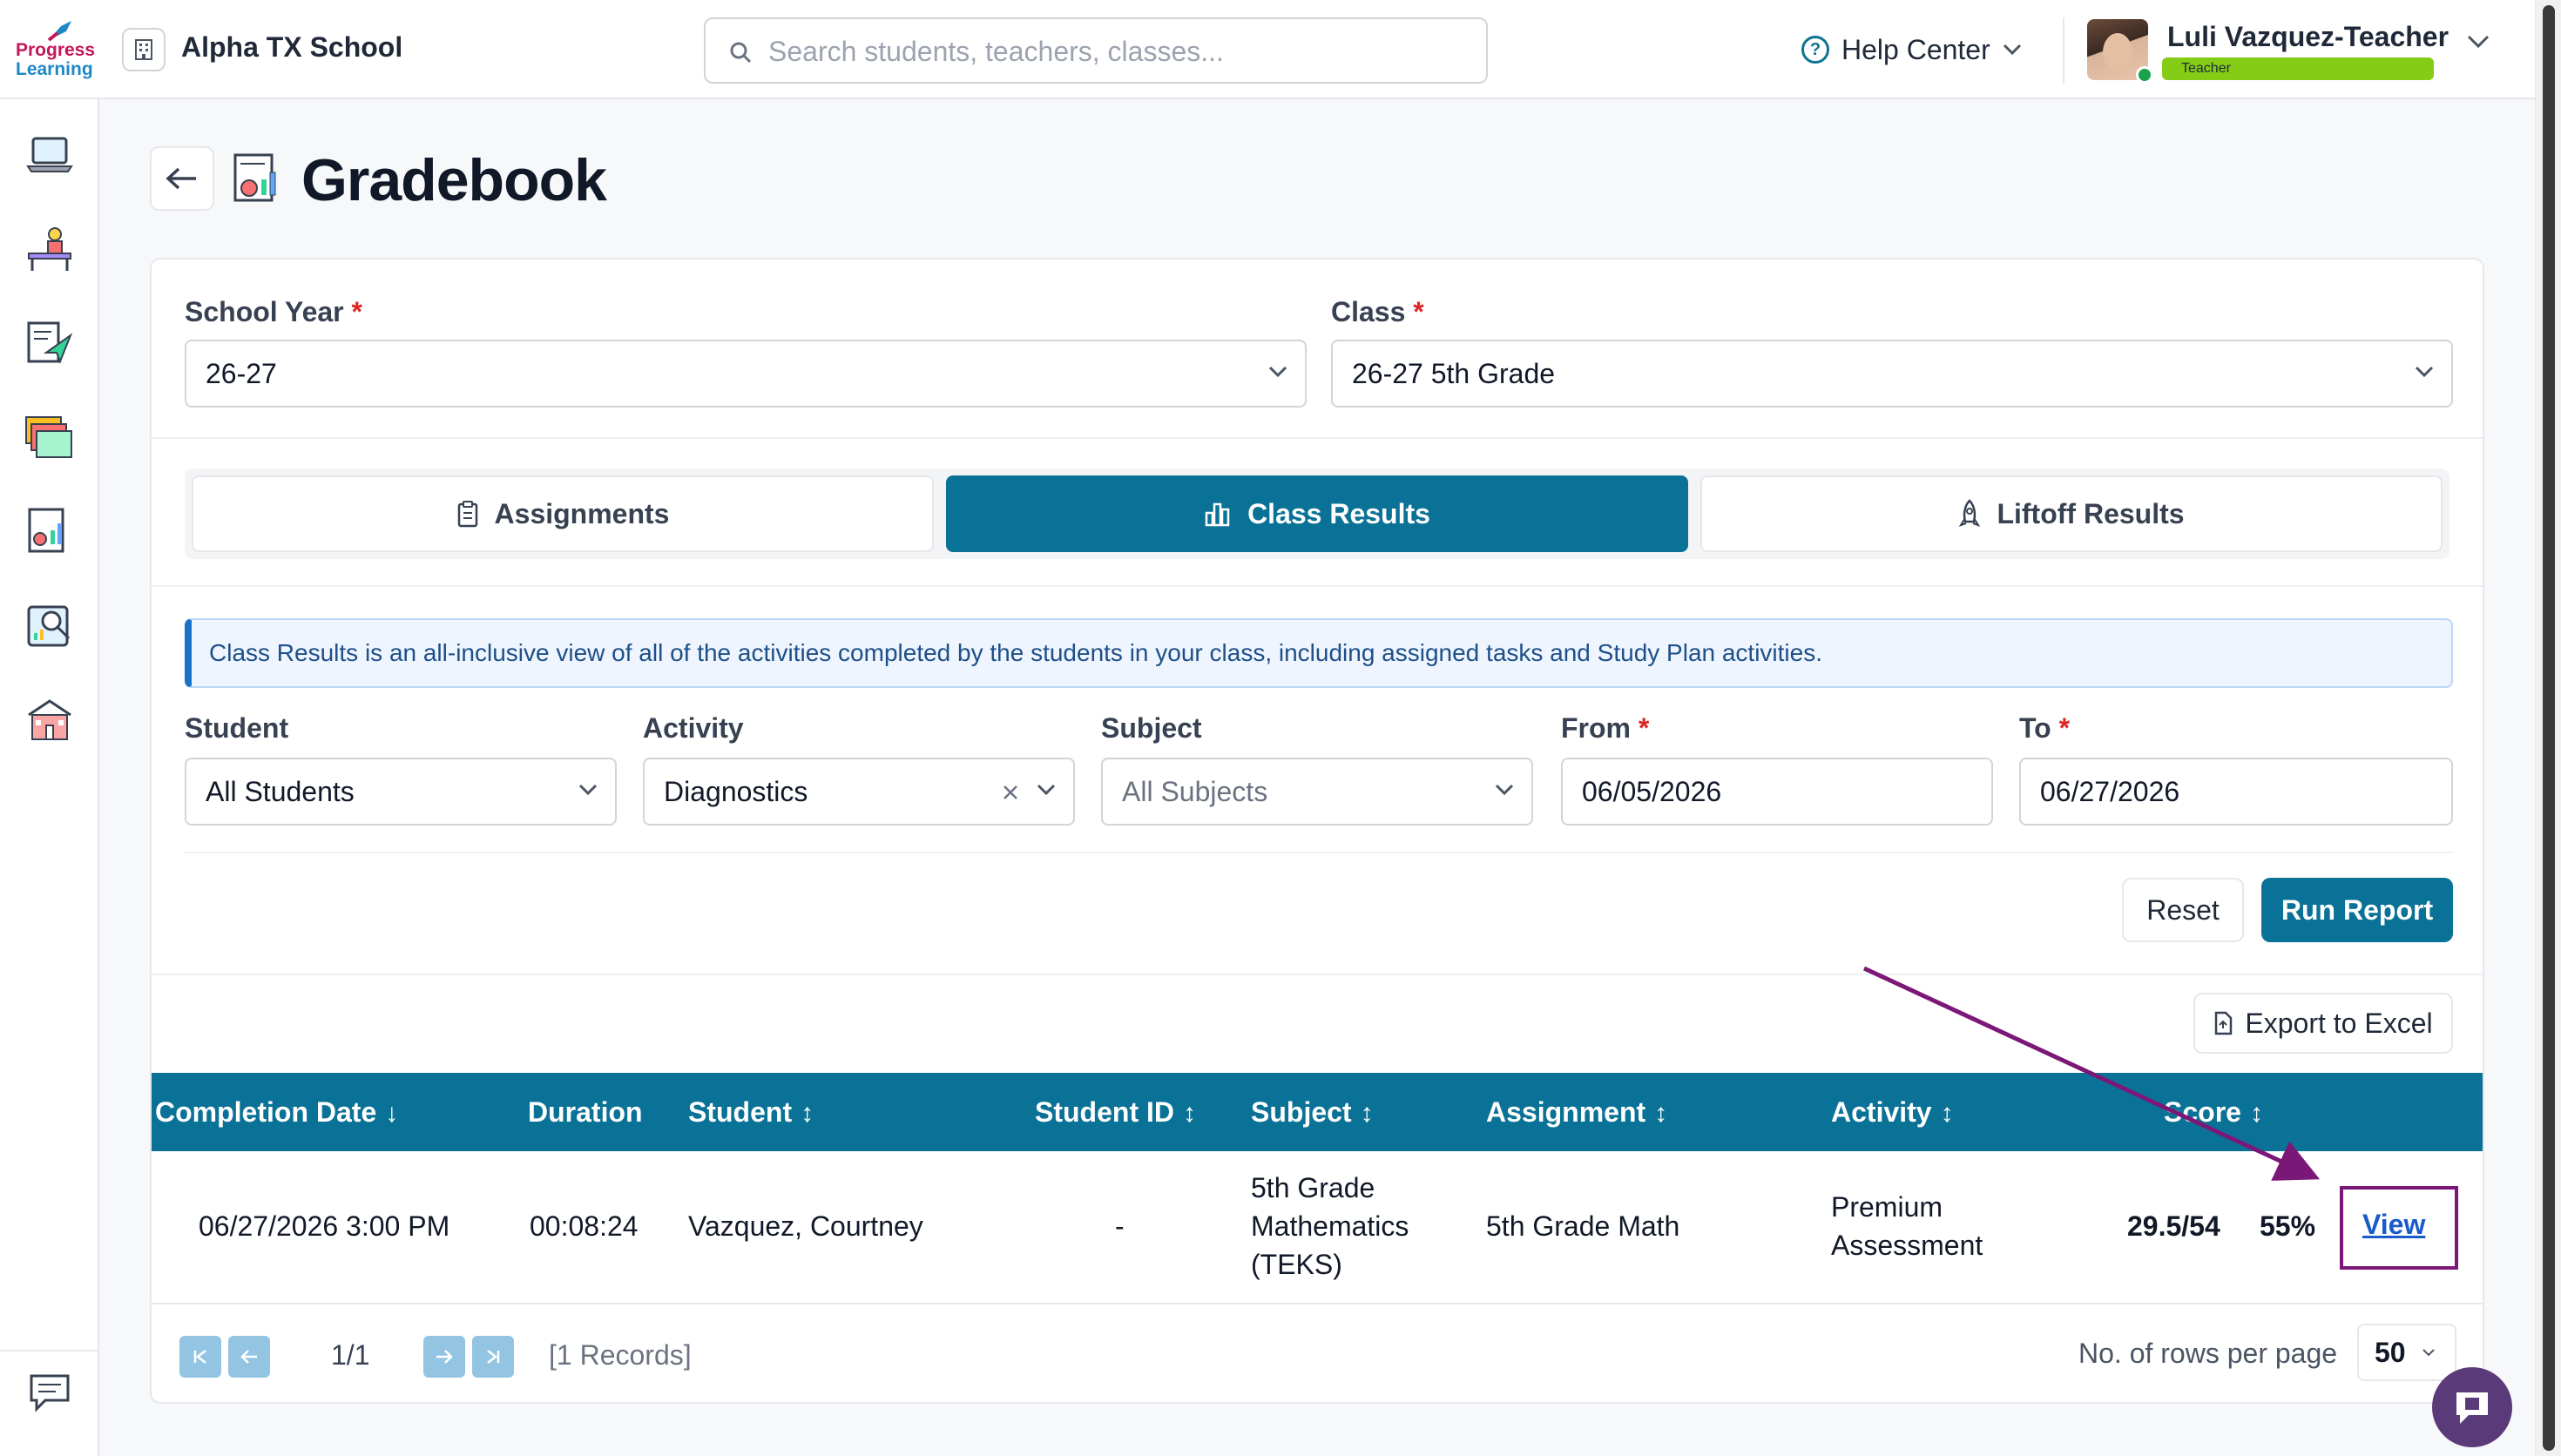 The image size is (2561, 1456). I want to click on col-student: Student ↕, so click(751, 1112).